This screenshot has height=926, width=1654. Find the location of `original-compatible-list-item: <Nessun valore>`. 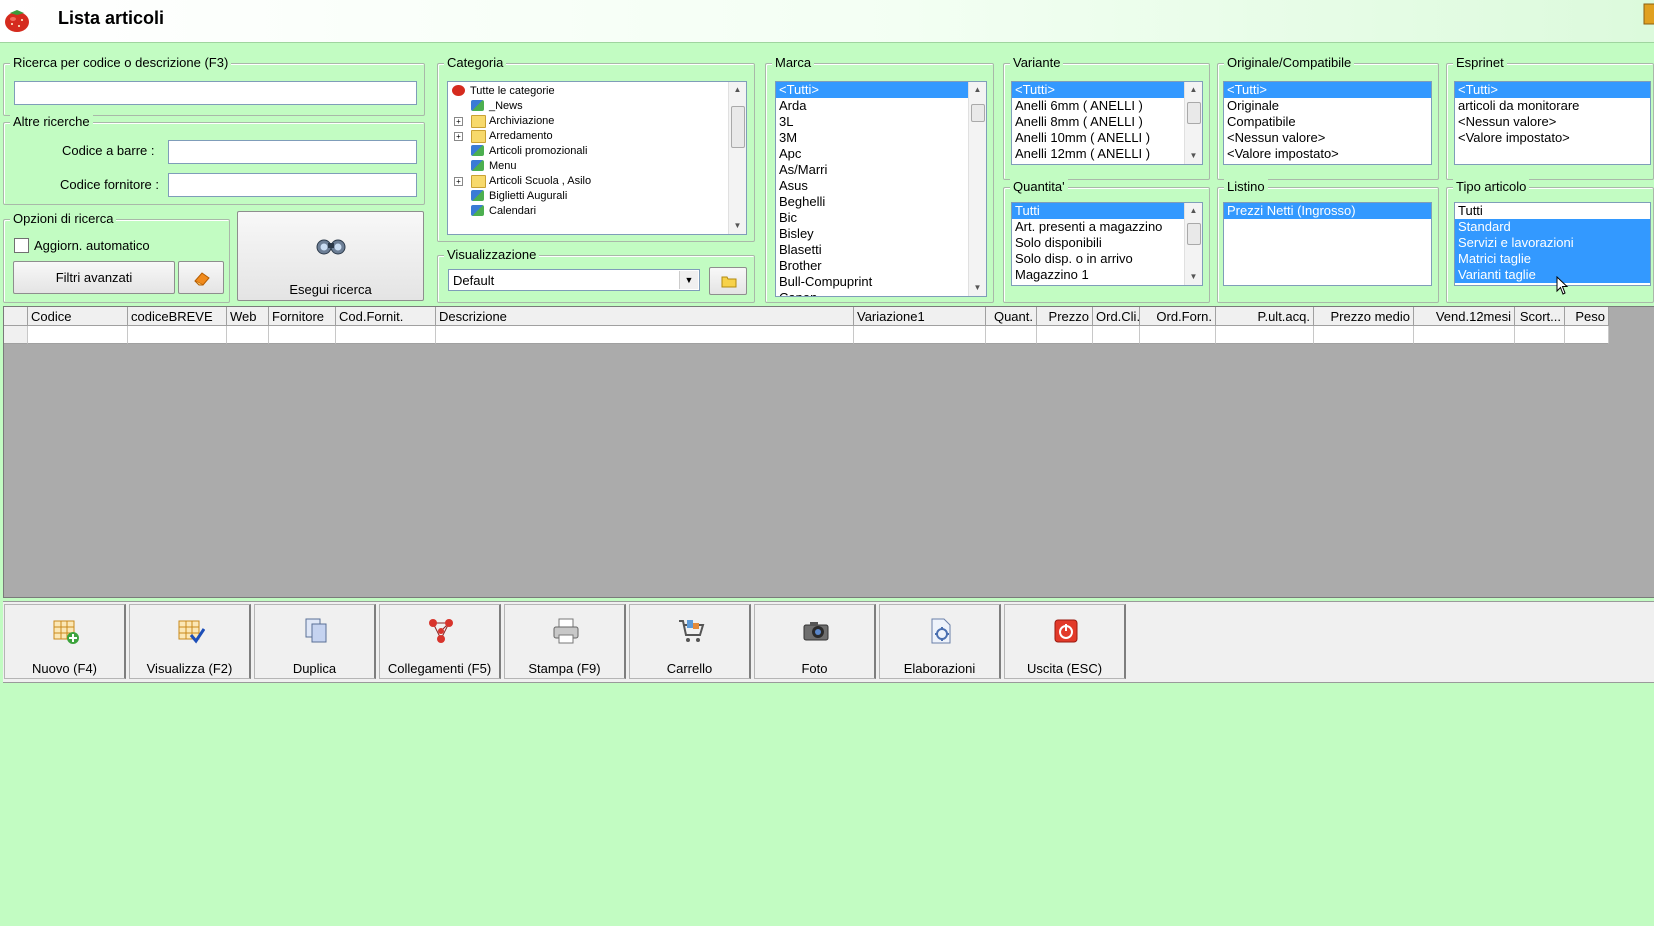

original-compatible-list-item: <Nessun valore> is located at coordinates (1327, 138).